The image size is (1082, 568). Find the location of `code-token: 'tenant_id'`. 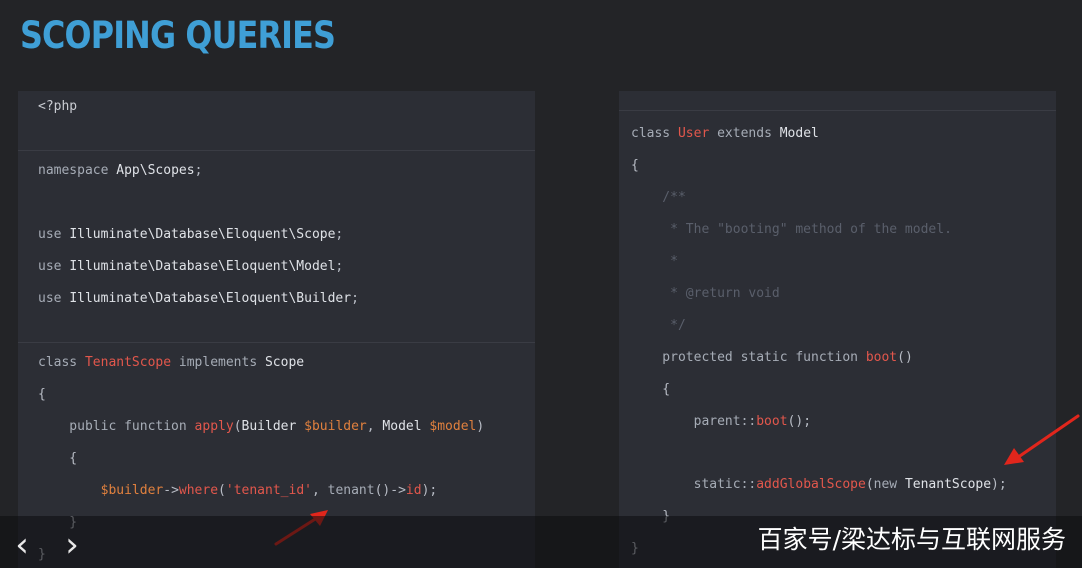

code-token: 'tenant_id' is located at coordinates (268, 490).